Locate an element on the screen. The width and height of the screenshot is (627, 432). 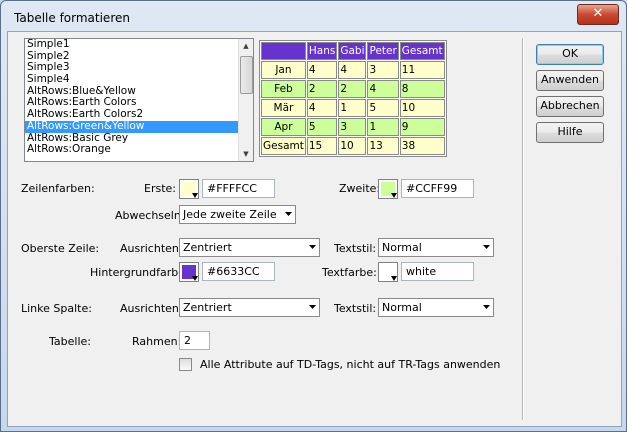
list-item: Simple4 is located at coordinates (139, 79).